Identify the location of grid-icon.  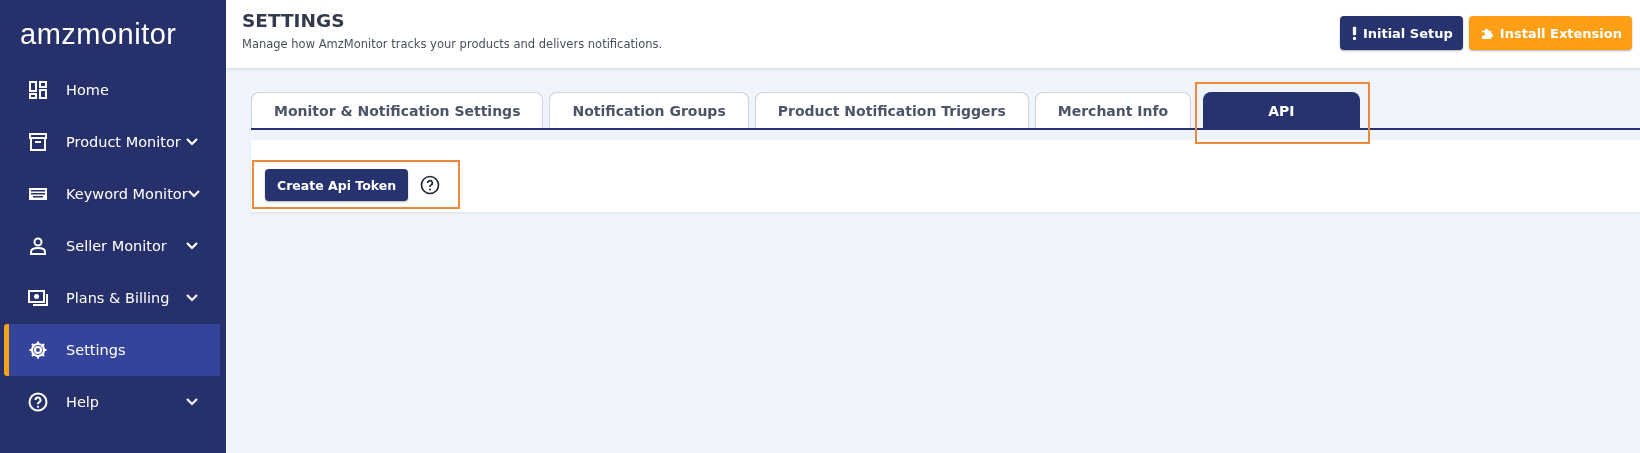
(38, 90).